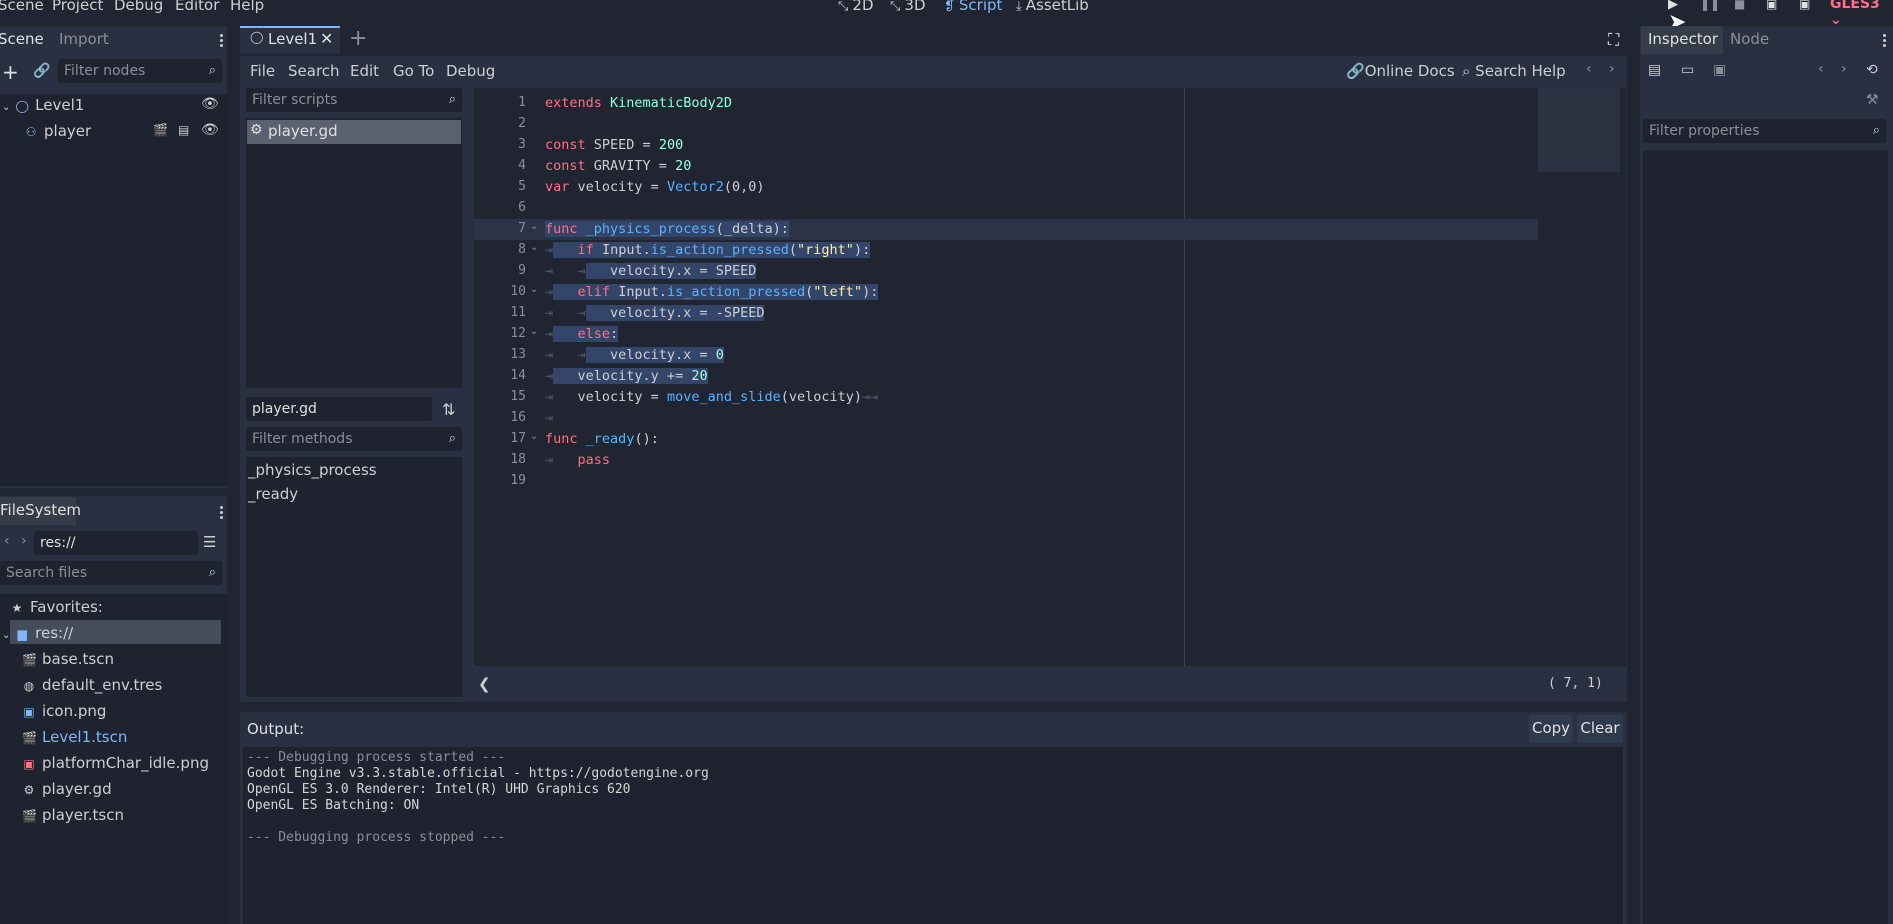  I want to click on sort-icon: ⇅, so click(448, 409).